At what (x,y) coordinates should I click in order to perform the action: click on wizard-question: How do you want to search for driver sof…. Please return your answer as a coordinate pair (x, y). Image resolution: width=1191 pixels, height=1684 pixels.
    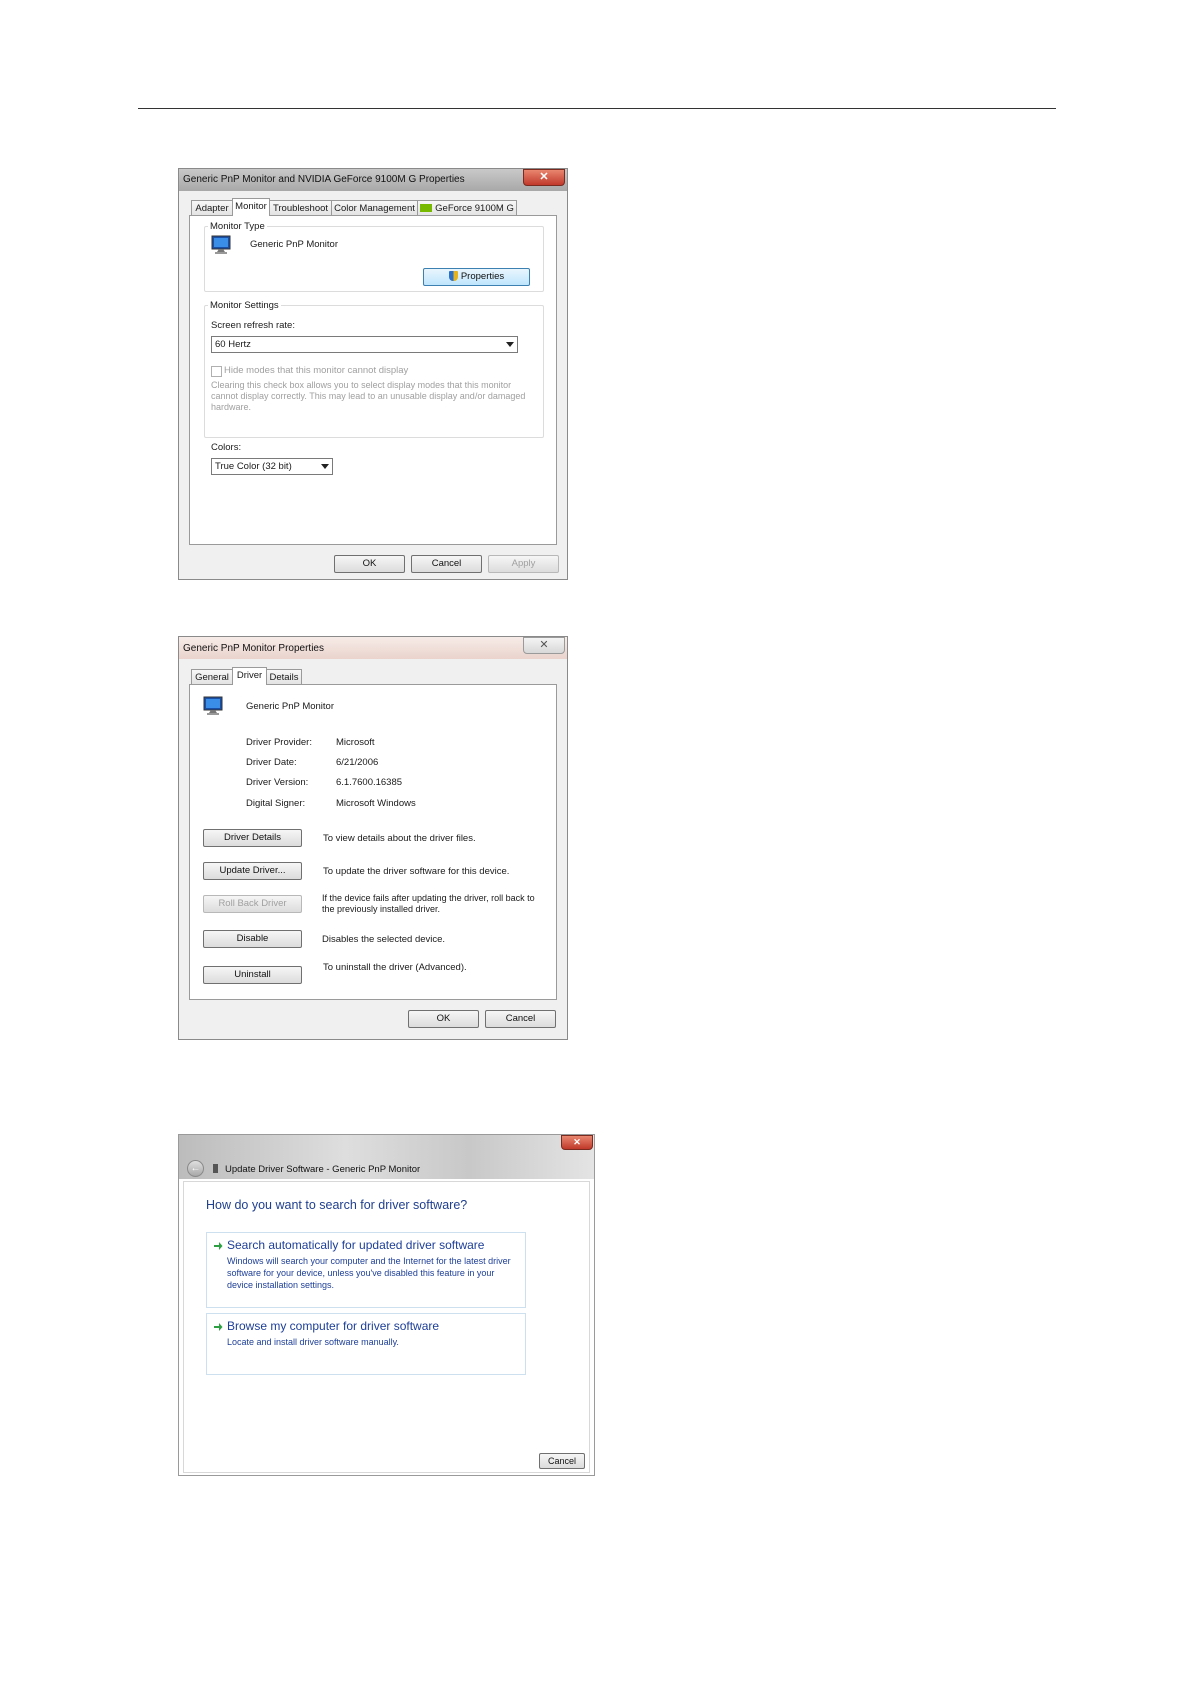
    Looking at the image, I should click on (337, 1205).